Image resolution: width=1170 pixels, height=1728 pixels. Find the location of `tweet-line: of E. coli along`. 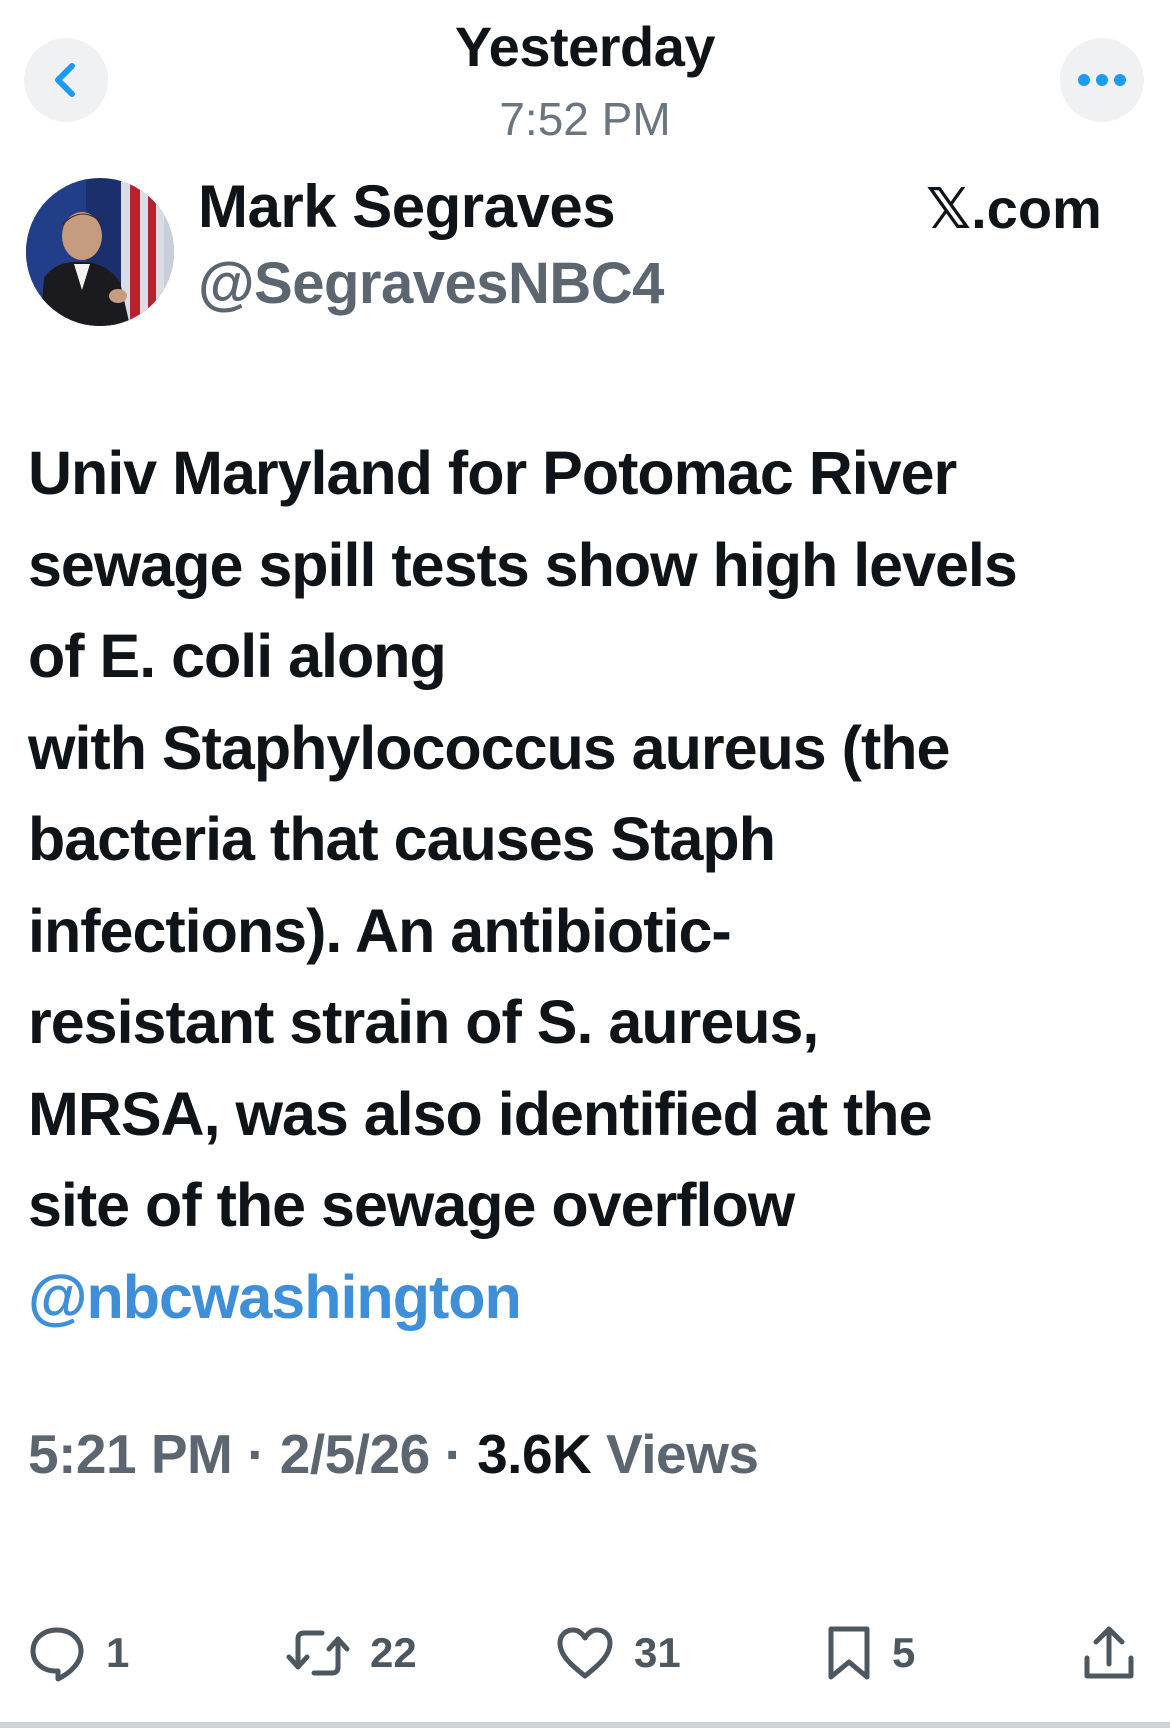

tweet-line: of E. coli along is located at coordinates (237, 656).